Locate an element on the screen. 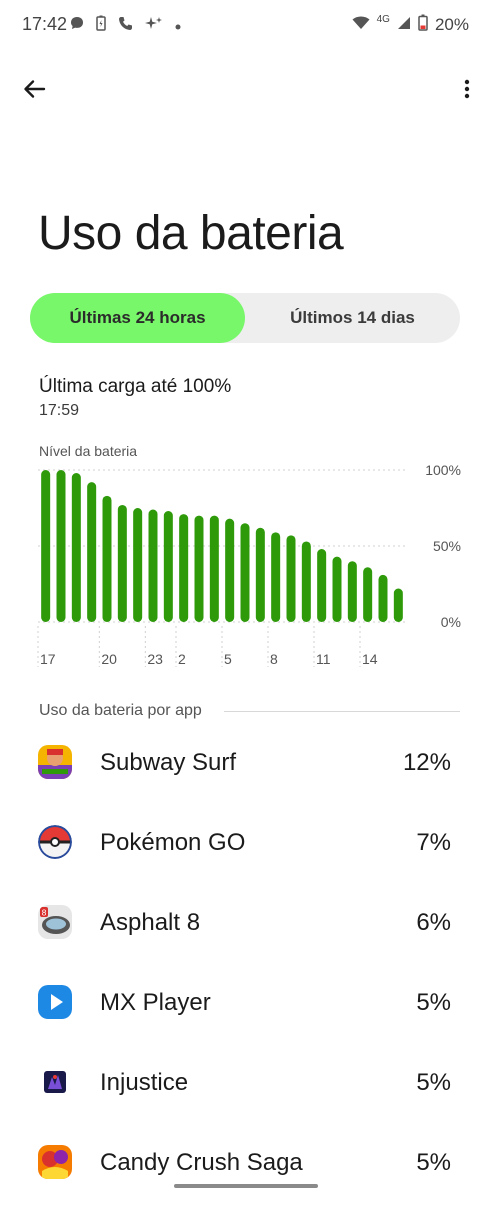  x-tick-label: 8 is located at coordinates (274, 659).